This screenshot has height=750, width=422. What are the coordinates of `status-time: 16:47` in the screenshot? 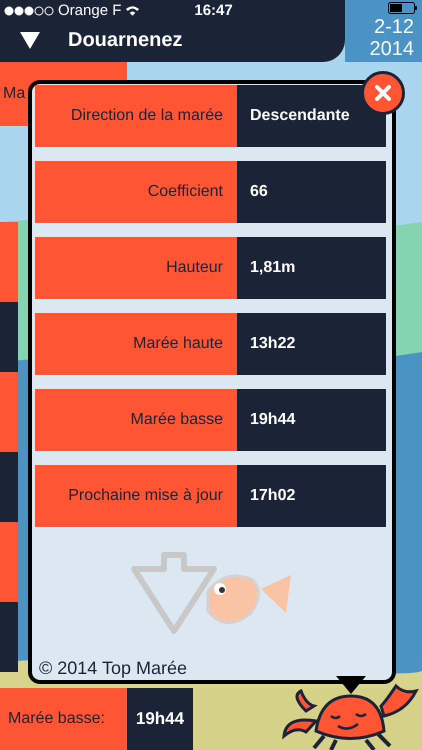 It's located at (213, 10).